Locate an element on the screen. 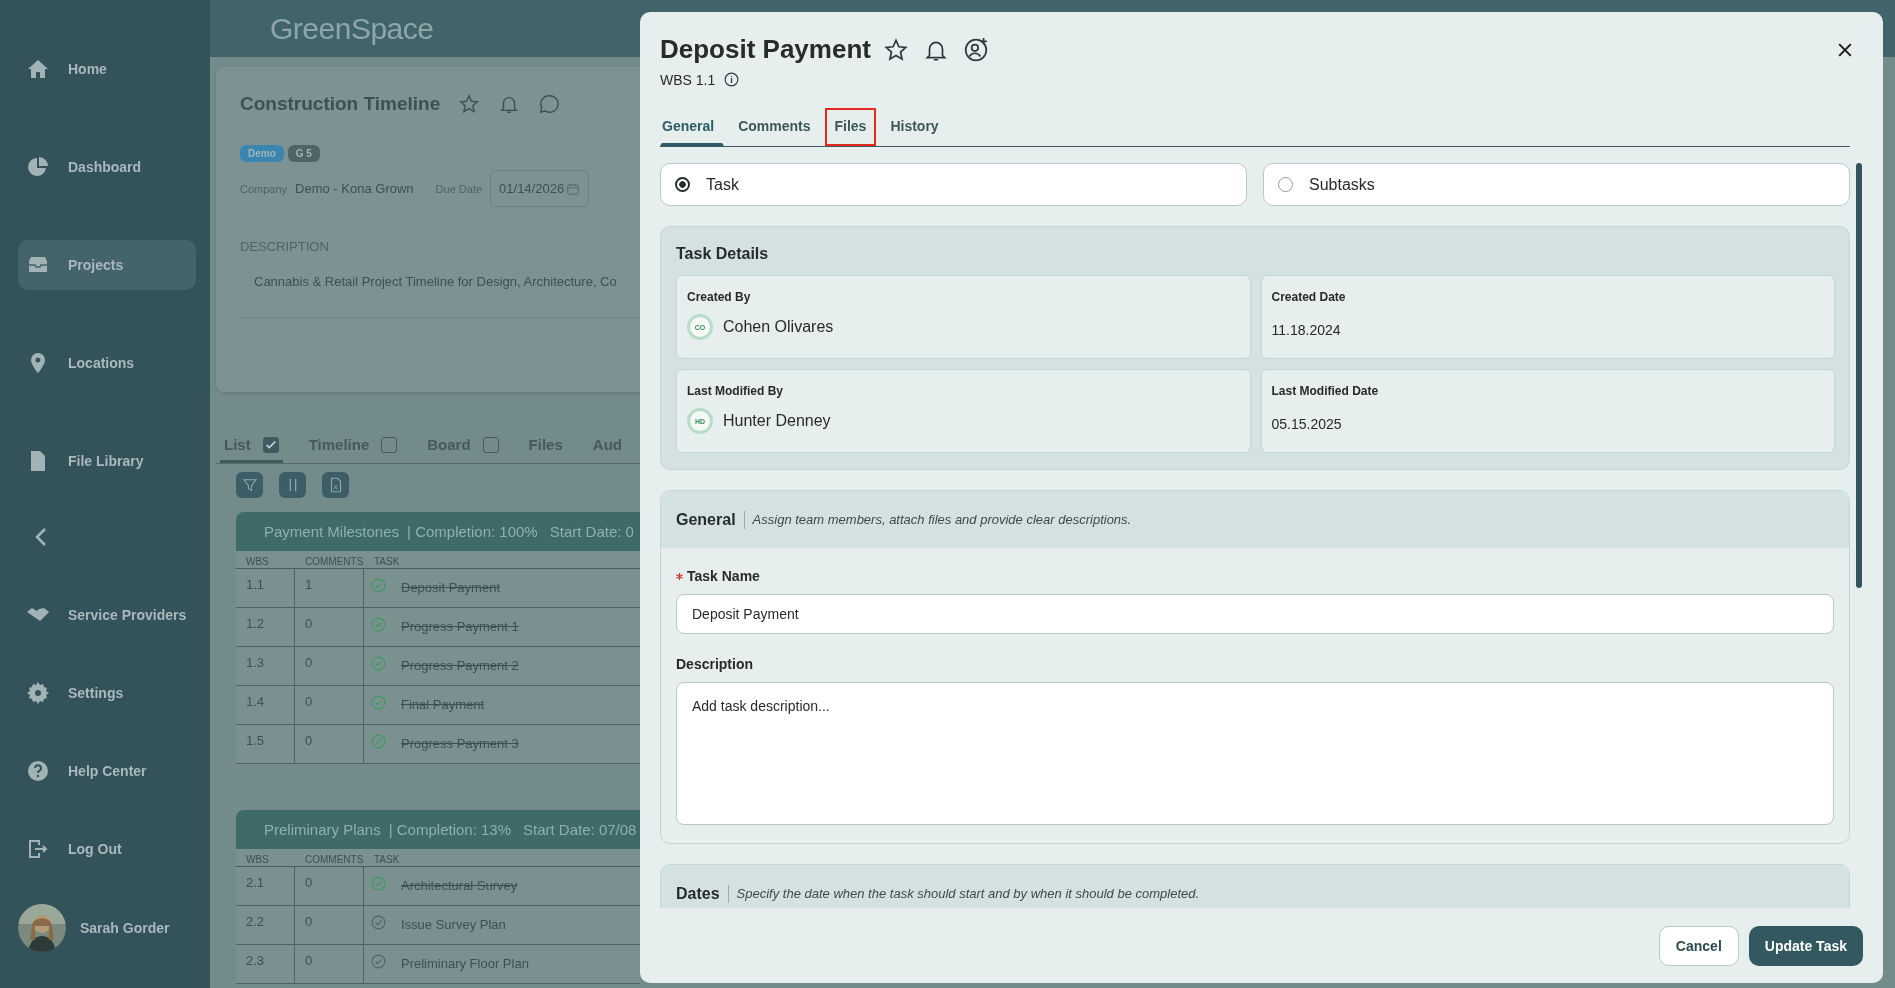  nav-item: Locations is located at coordinates (107, 363).